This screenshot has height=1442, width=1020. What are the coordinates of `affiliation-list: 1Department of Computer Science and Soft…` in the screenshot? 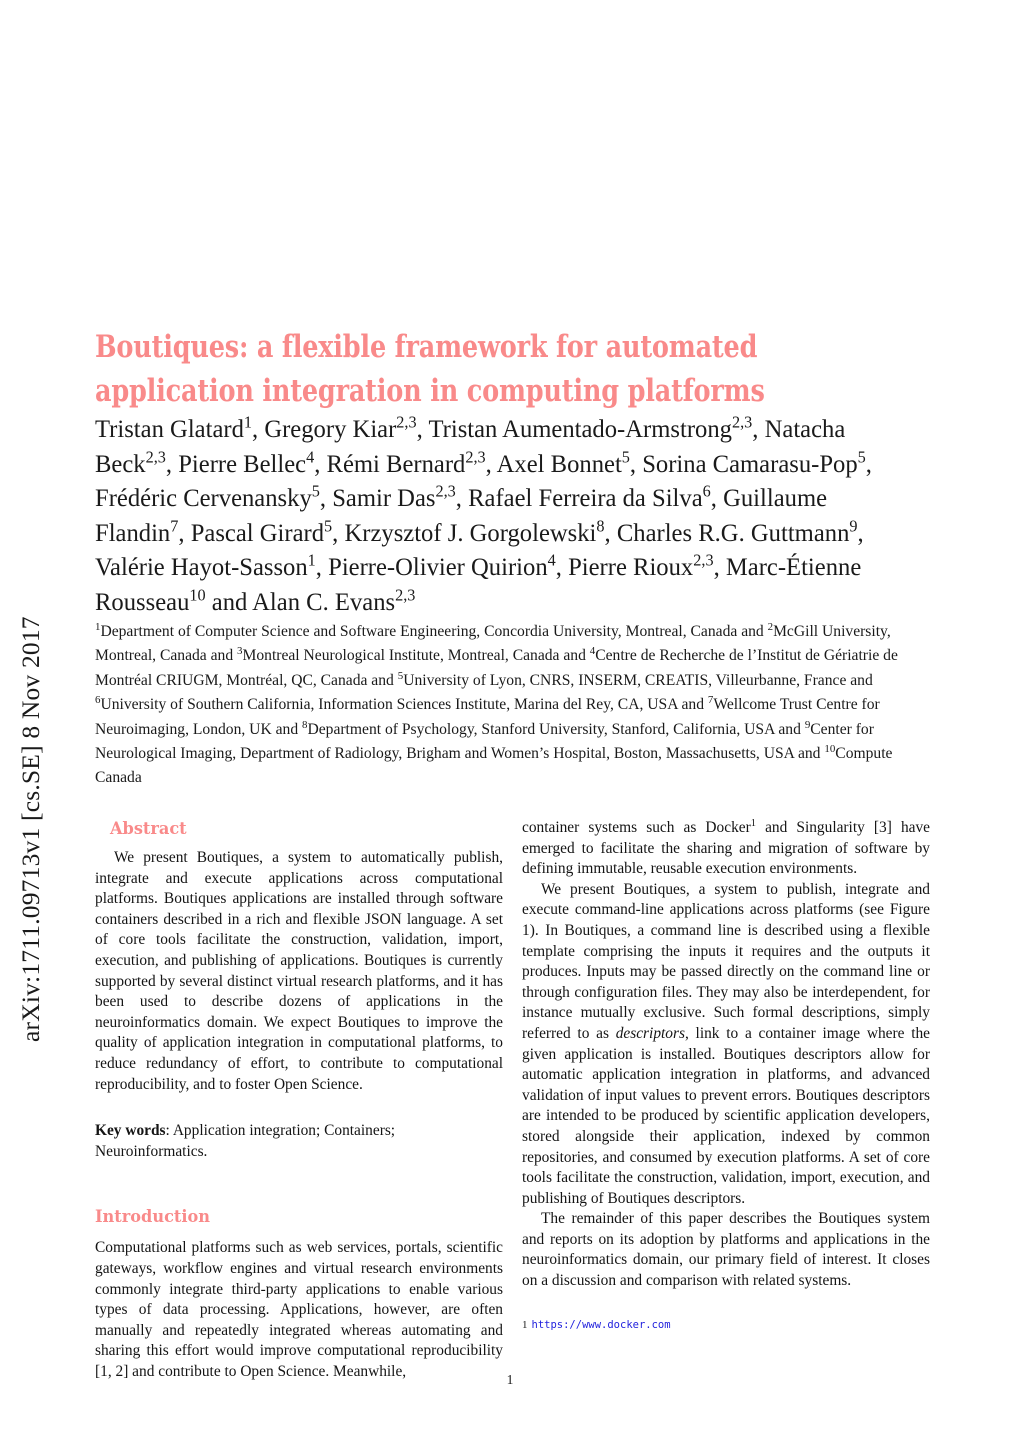 It's located at (496, 703).